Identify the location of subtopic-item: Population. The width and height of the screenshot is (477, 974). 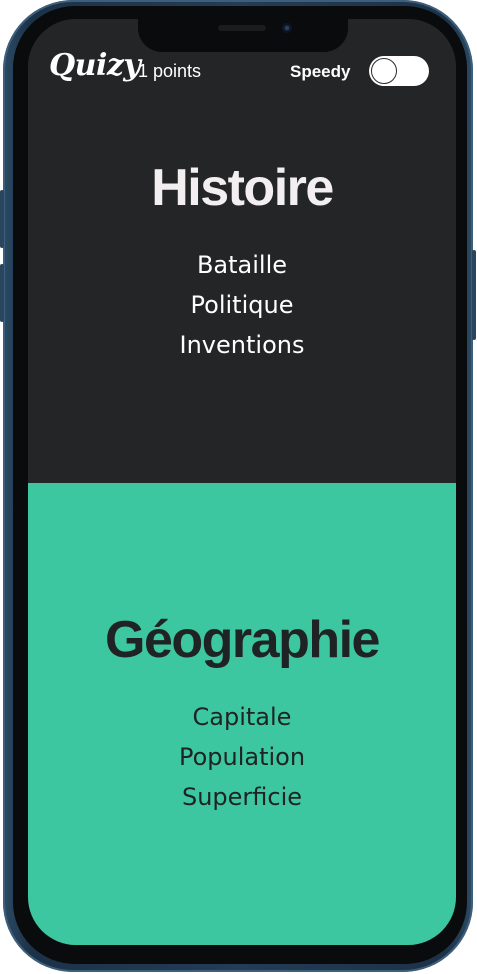
(242, 757).